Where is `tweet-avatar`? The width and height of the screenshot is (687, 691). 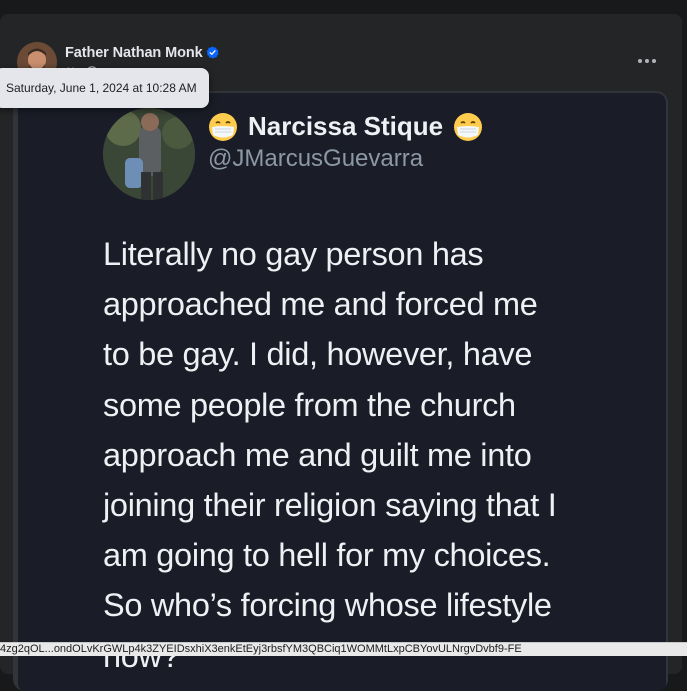
tweet-avatar is located at coordinates (149, 154).